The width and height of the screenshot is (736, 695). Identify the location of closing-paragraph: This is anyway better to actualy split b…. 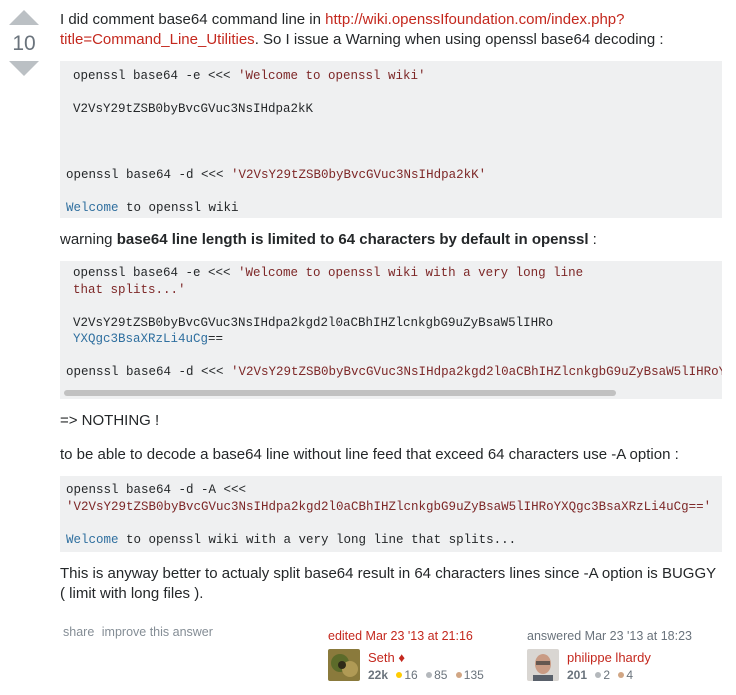
(388, 583).